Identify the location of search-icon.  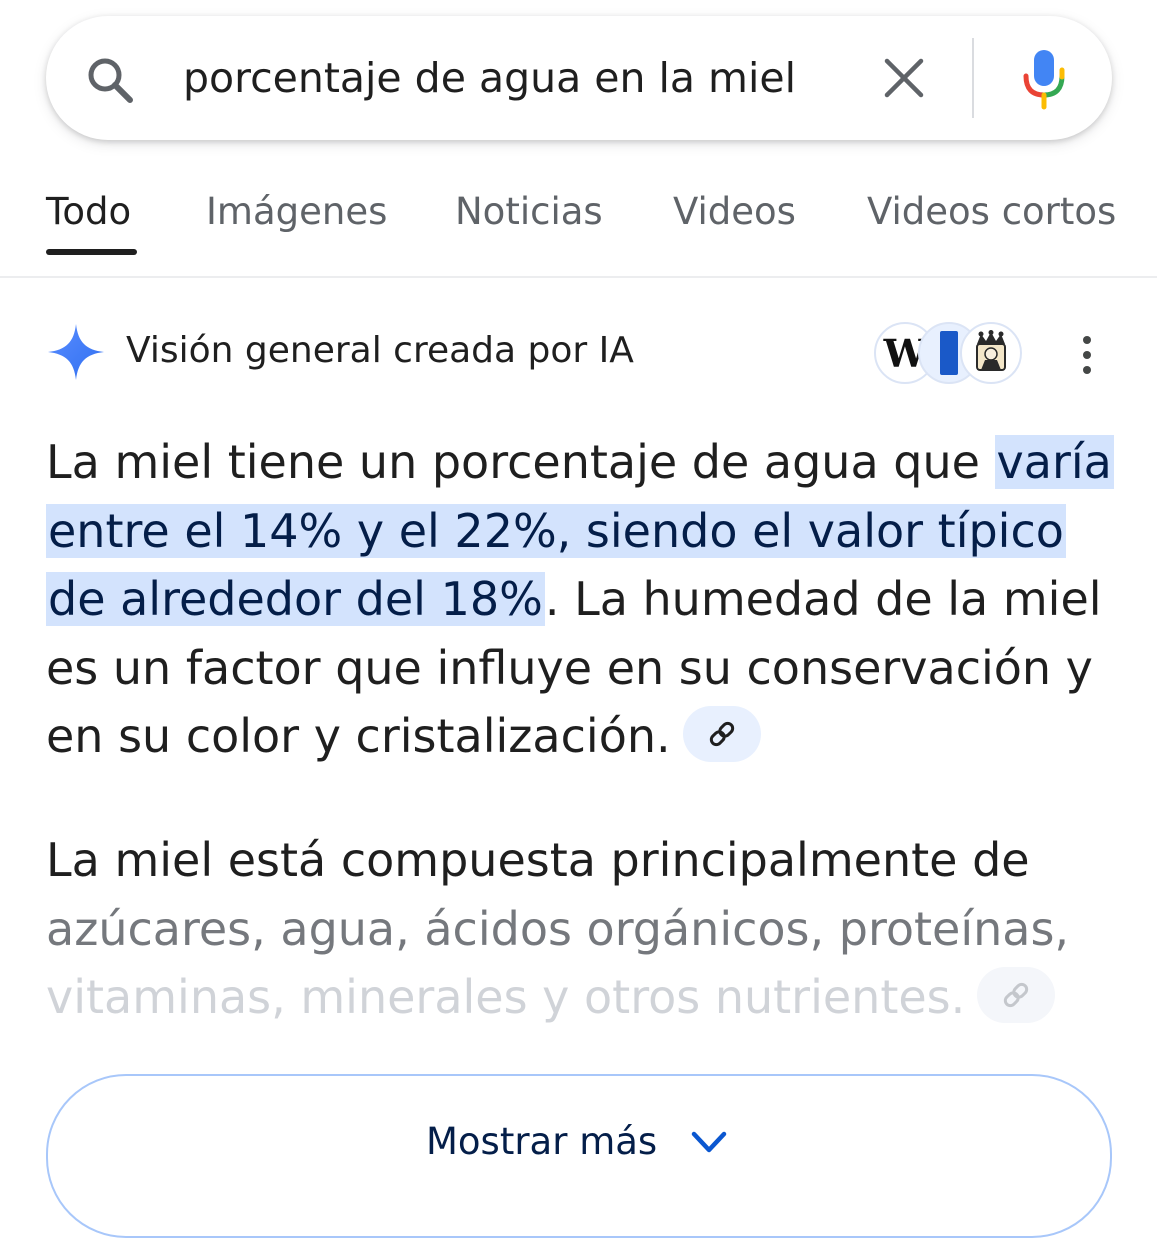
(110, 80).